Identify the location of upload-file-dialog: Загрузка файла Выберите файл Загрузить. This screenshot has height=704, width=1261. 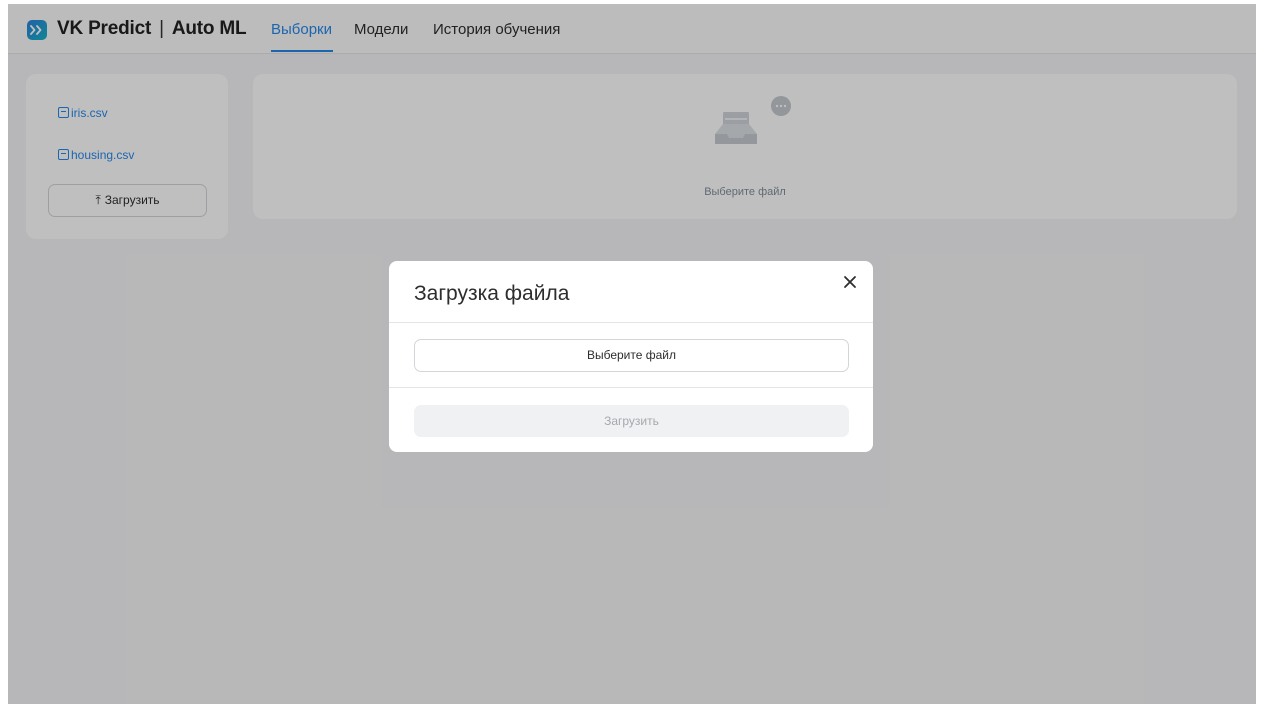
(631, 356).